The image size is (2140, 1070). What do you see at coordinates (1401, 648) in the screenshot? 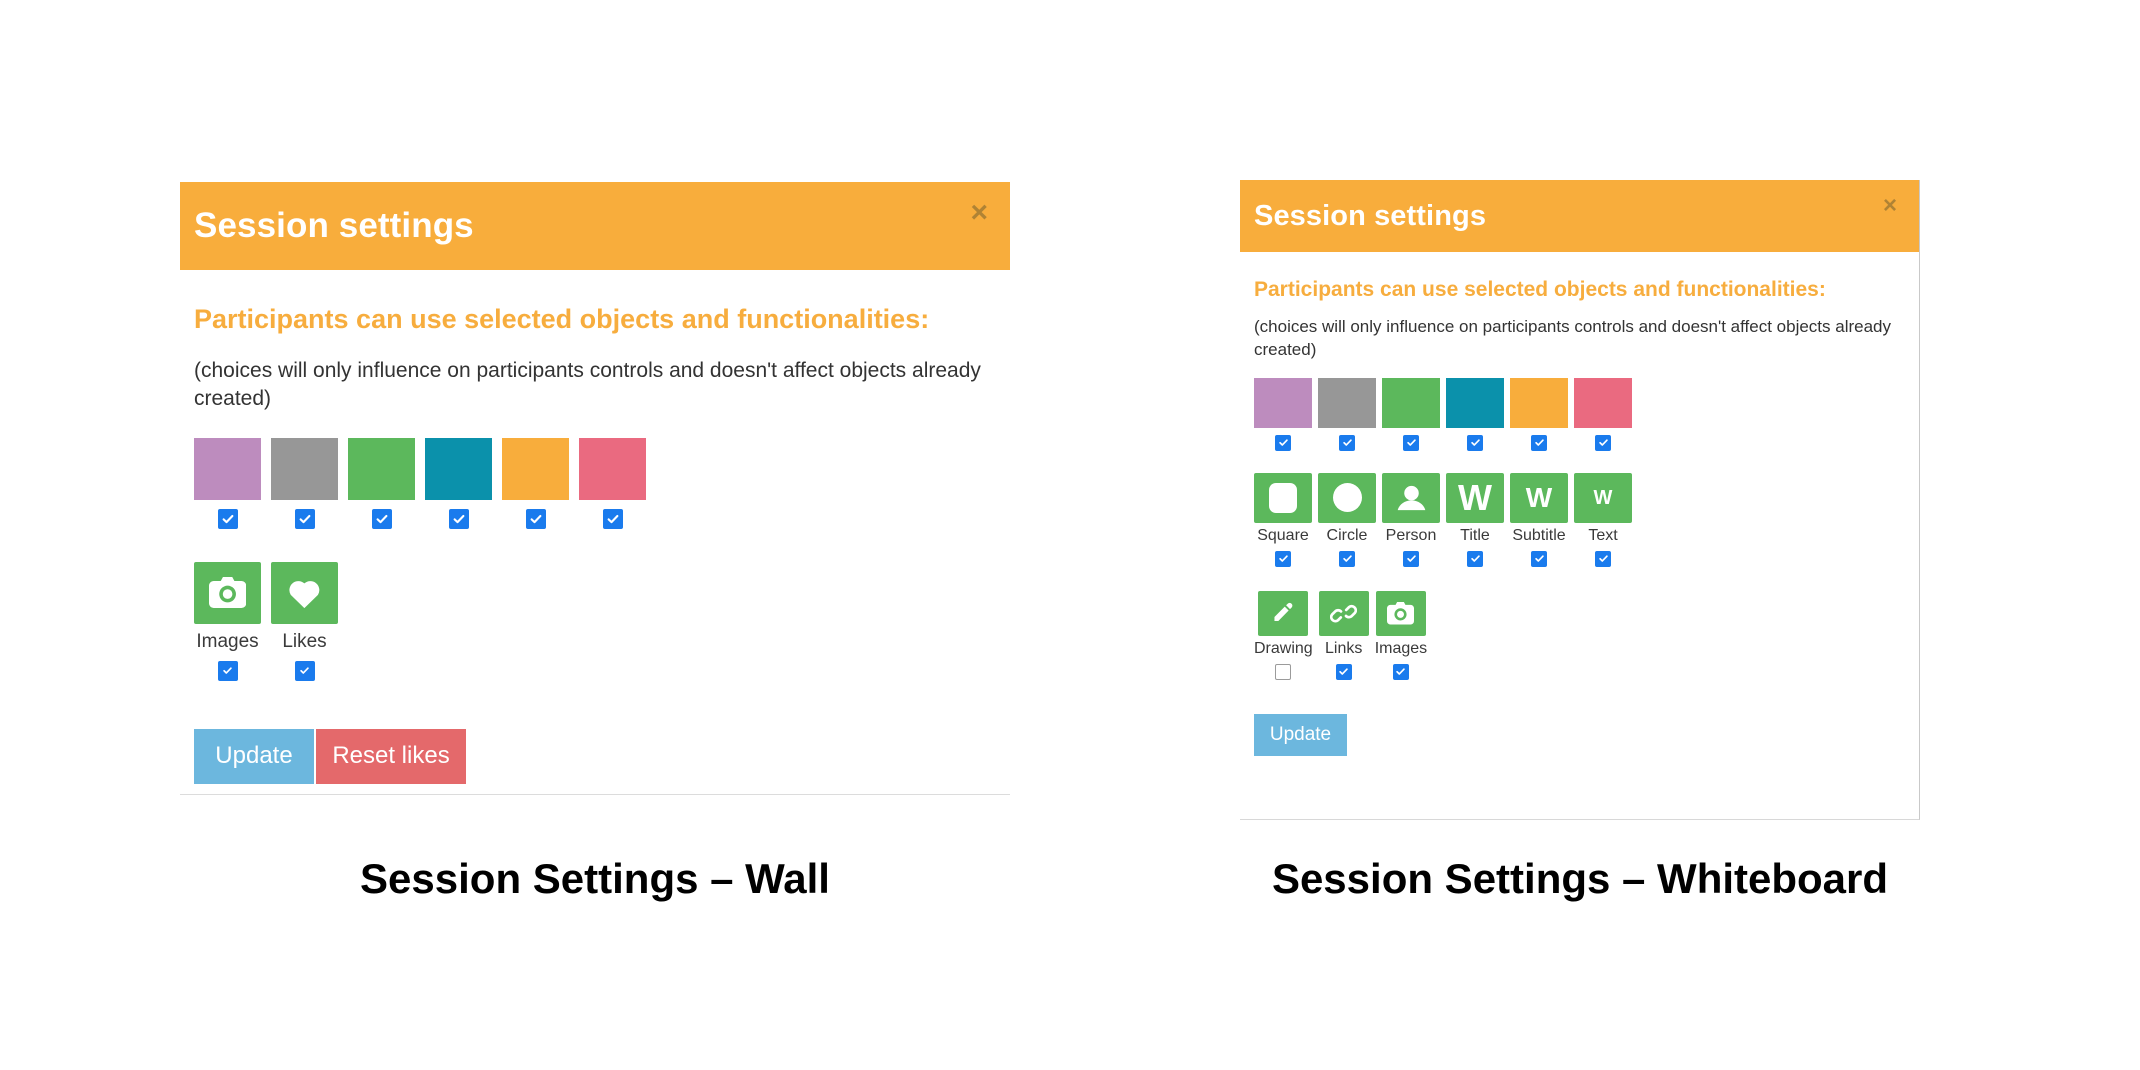
I see `option-label-images: Images` at bounding box center [1401, 648].